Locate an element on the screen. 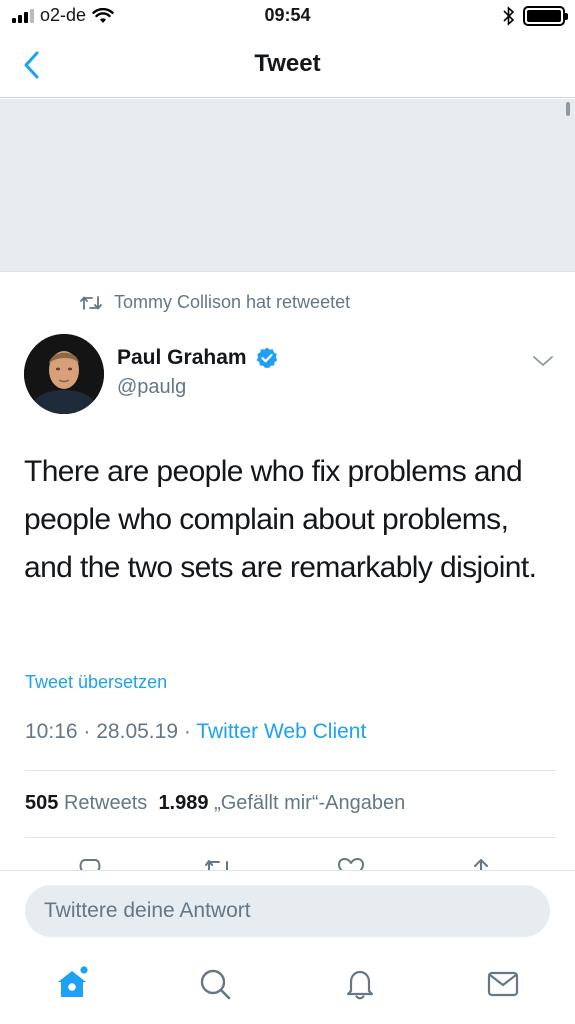 The width and height of the screenshot is (575, 1024). retweet-context: Tommy Collison hat retweetet is located at coordinates (215, 302).